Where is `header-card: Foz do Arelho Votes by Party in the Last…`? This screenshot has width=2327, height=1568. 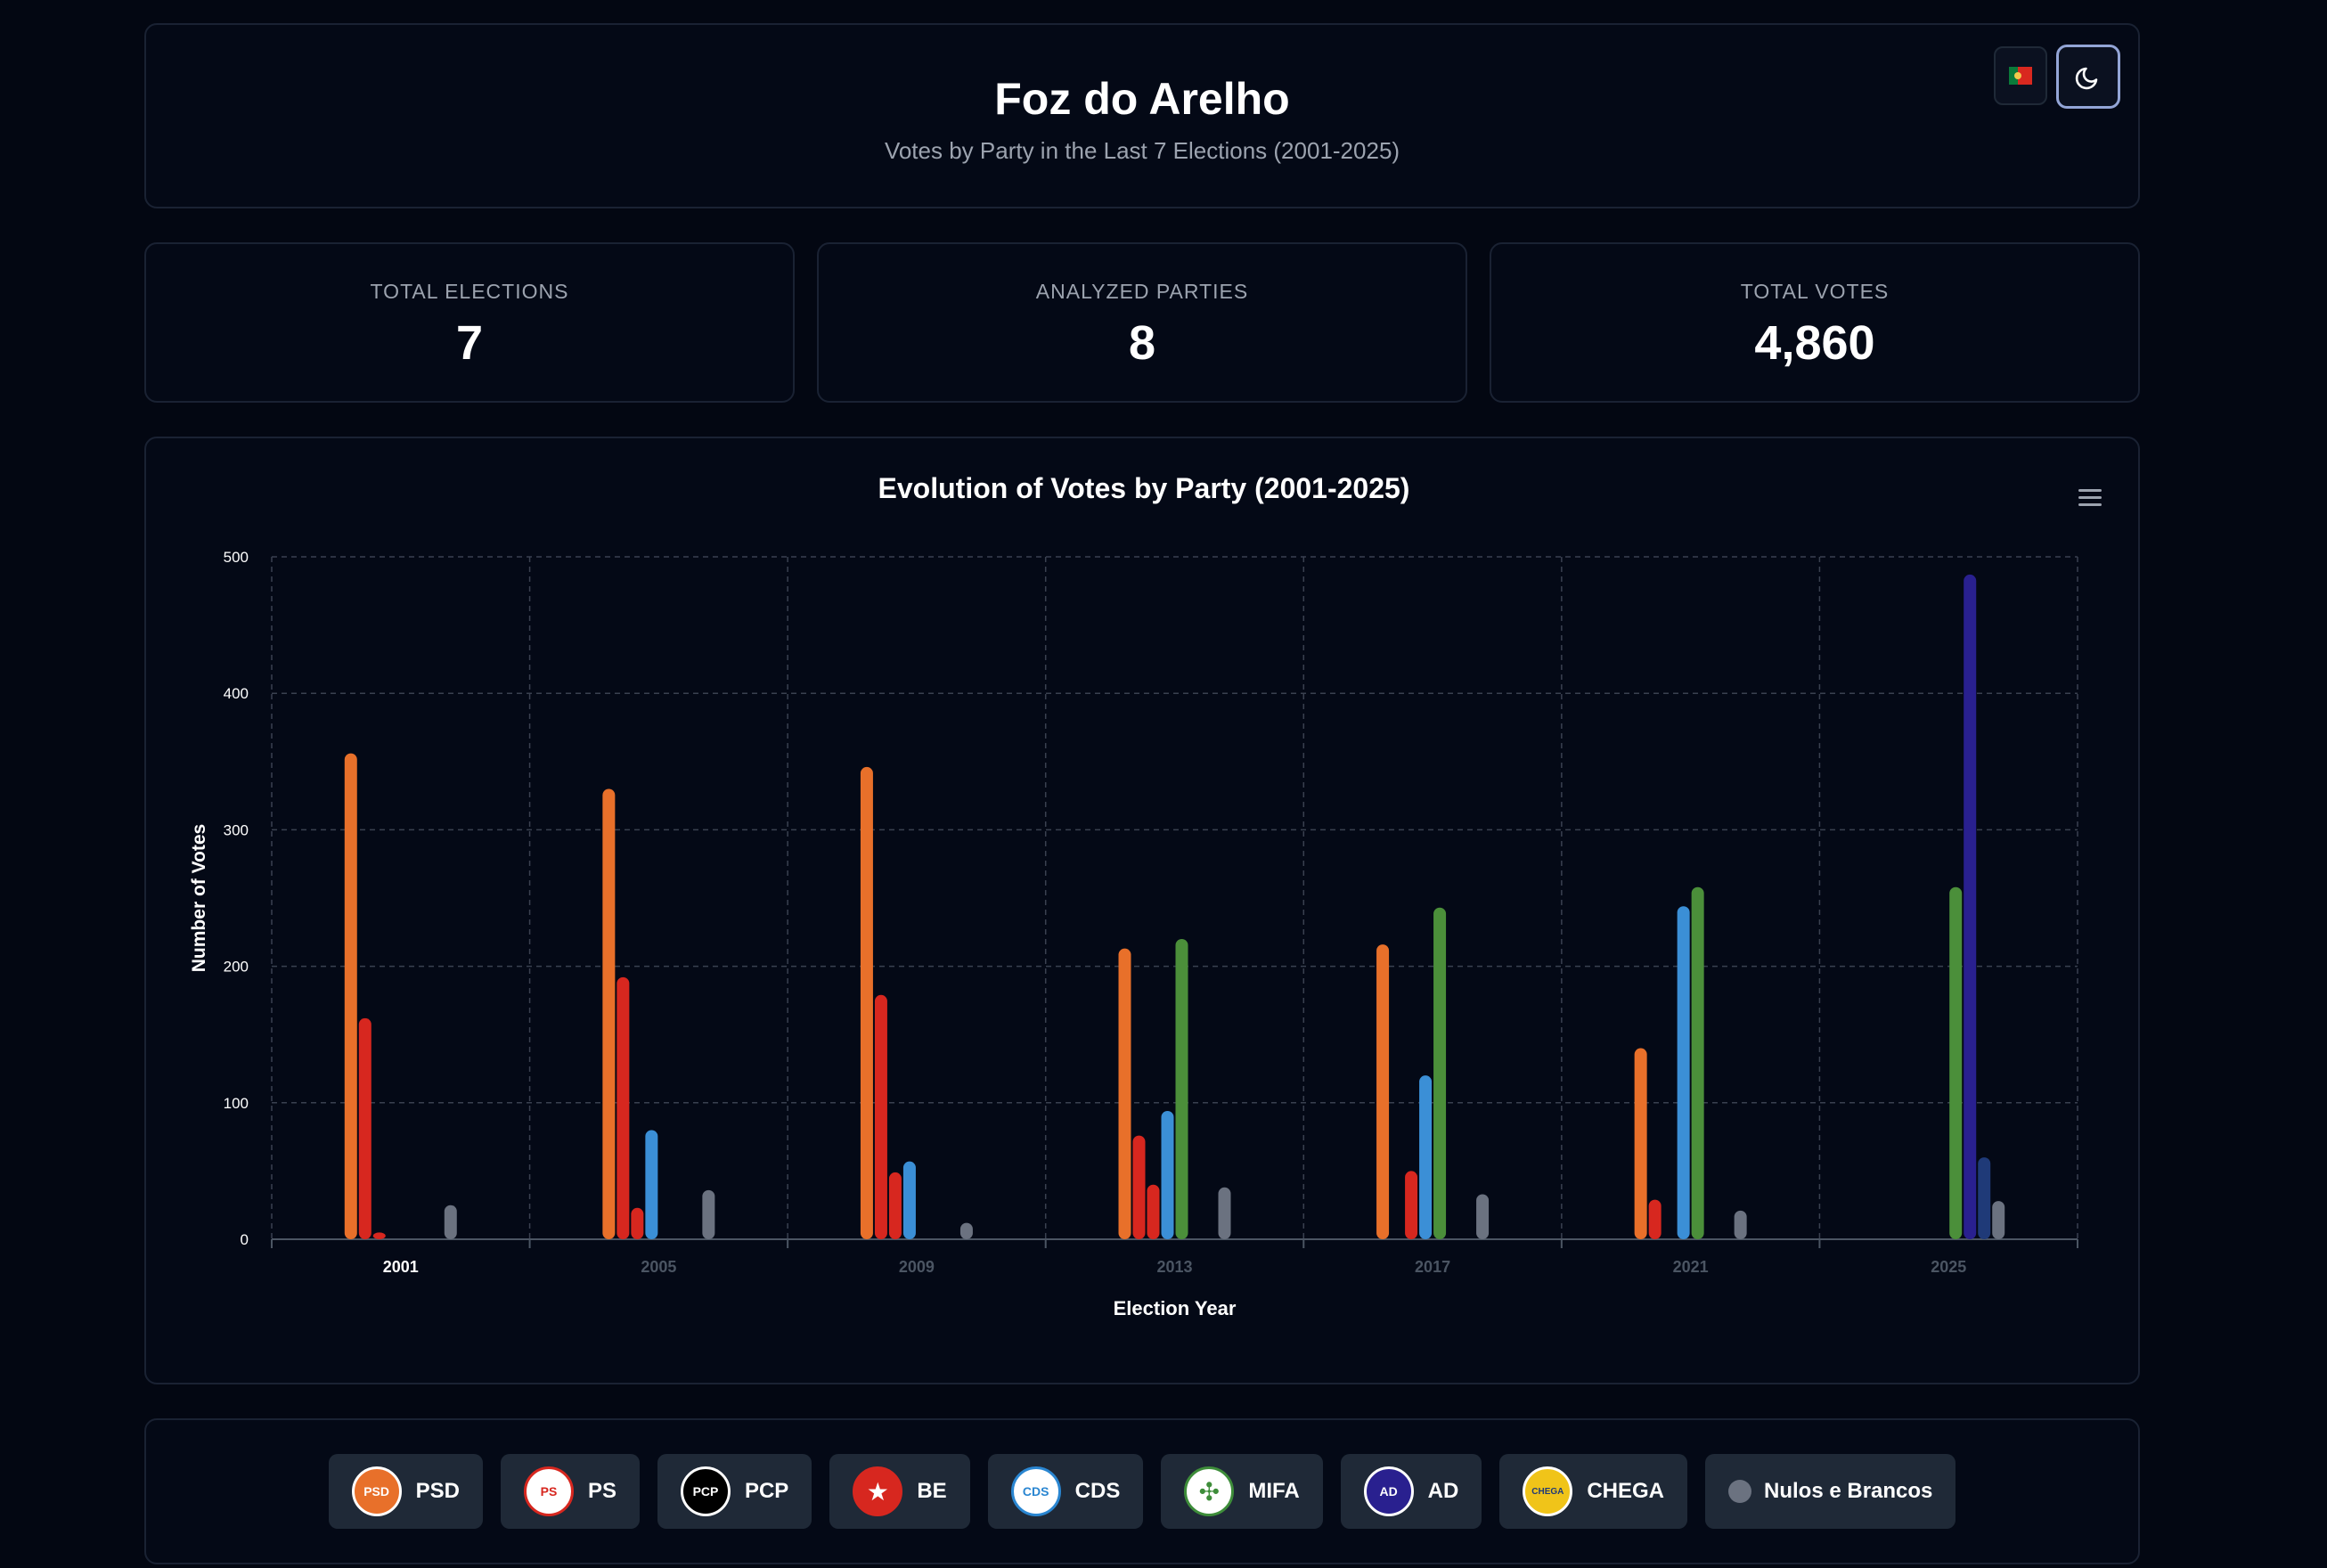 header-card: Foz do Arelho Votes by Party in the Last… is located at coordinates (1142, 115).